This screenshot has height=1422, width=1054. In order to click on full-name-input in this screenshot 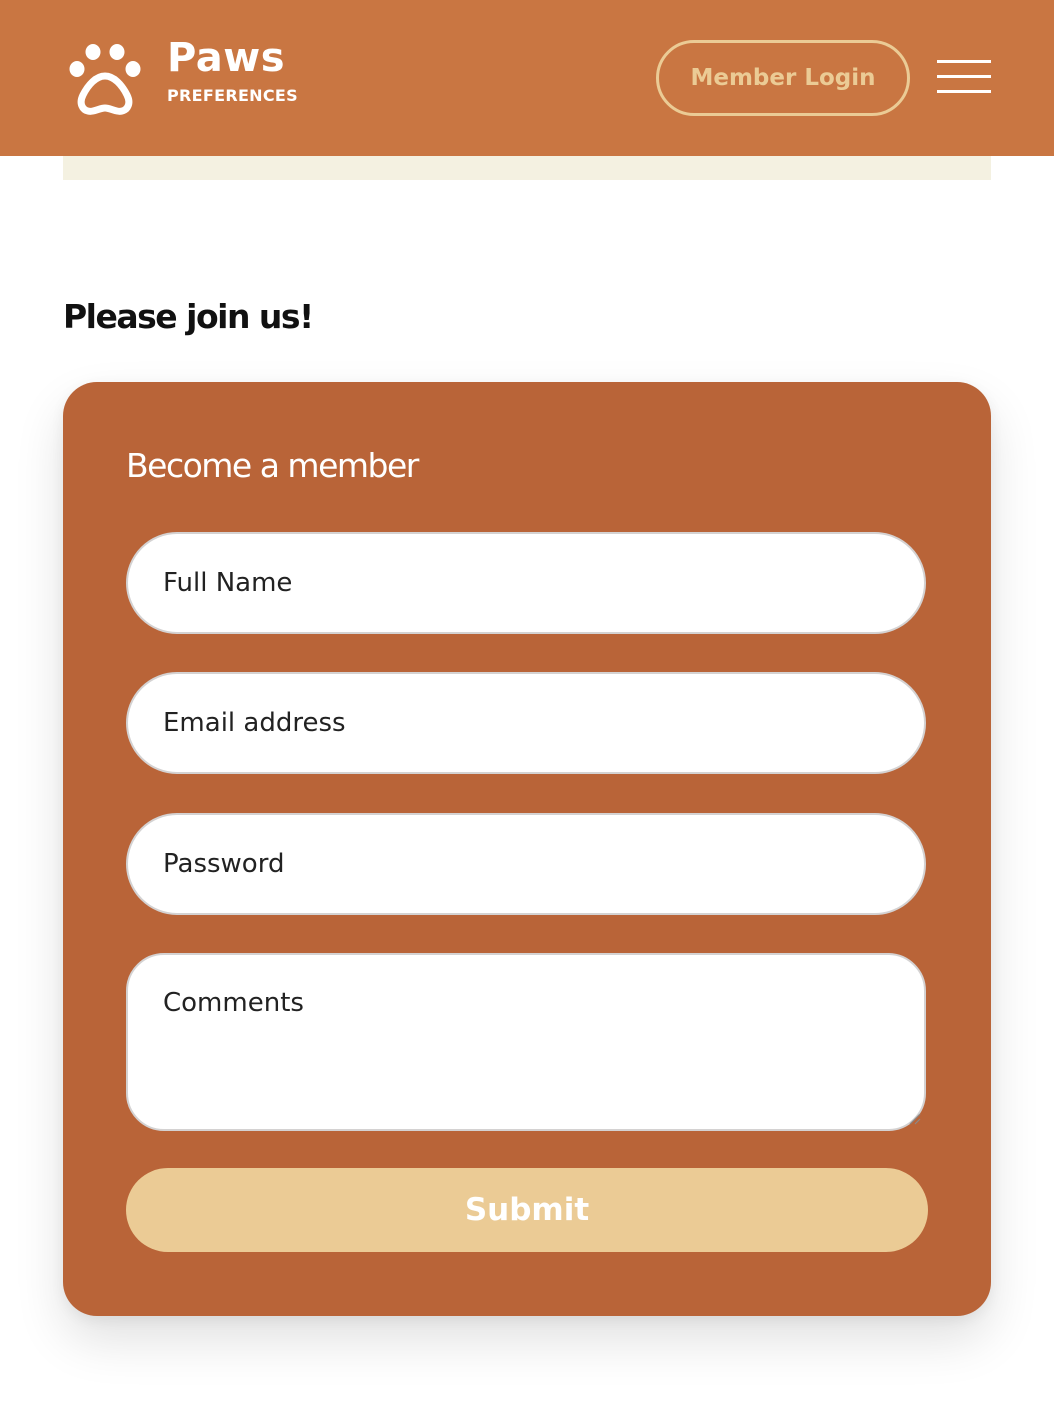, I will do `click(526, 583)`.